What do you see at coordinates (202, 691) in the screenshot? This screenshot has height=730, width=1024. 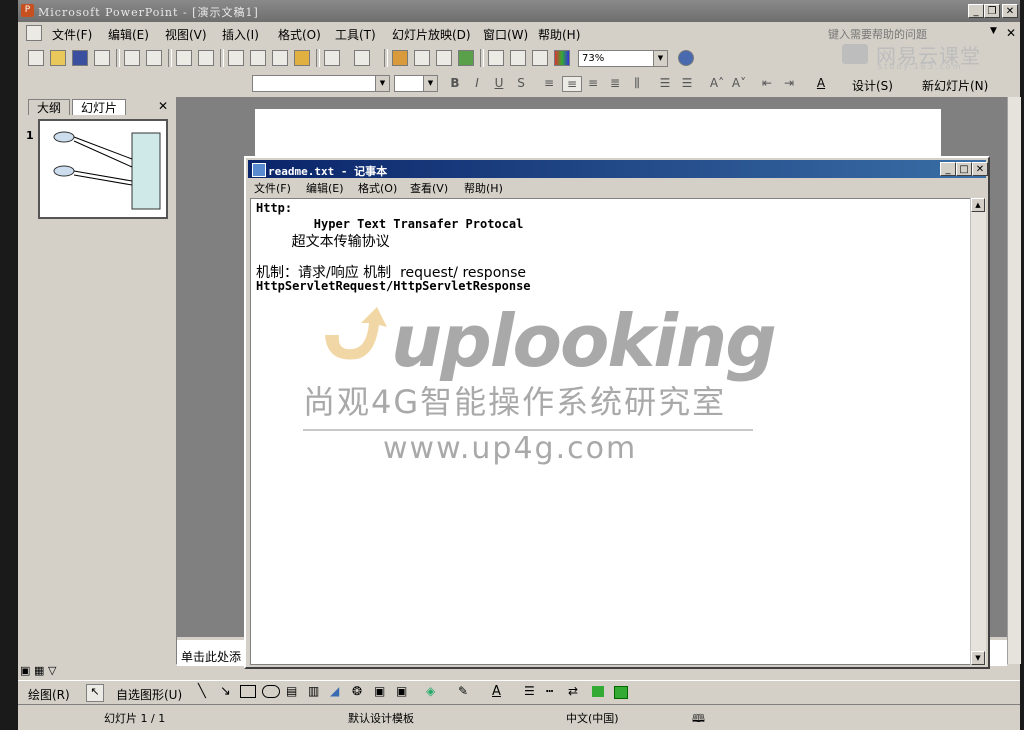 I see `line-tool-icon: ╲` at bounding box center [202, 691].